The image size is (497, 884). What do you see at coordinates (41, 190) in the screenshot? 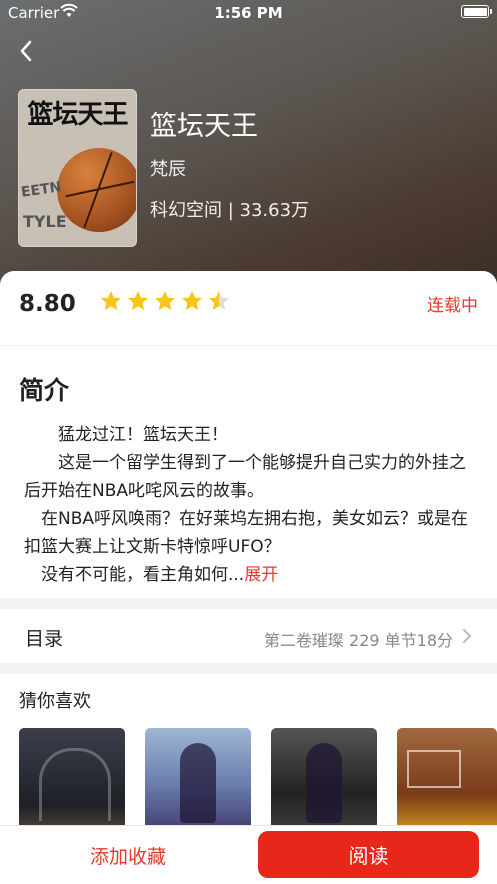
I see `cover-text: EETN` at bounding box center [41, 190].